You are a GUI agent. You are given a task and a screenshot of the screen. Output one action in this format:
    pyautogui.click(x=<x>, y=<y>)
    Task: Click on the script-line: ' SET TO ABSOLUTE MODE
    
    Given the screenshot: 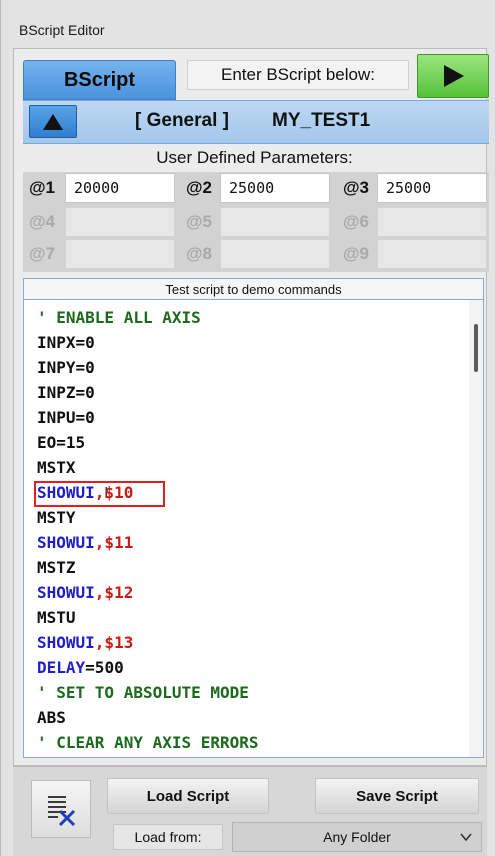 What is the action you would take?
    pyautogui.click(x=143, y=693)
    